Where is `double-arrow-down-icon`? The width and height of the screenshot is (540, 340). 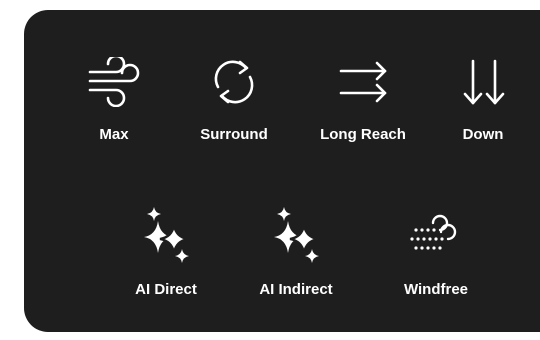 double-arrow-down-icon is located at coordinates (483, 82).